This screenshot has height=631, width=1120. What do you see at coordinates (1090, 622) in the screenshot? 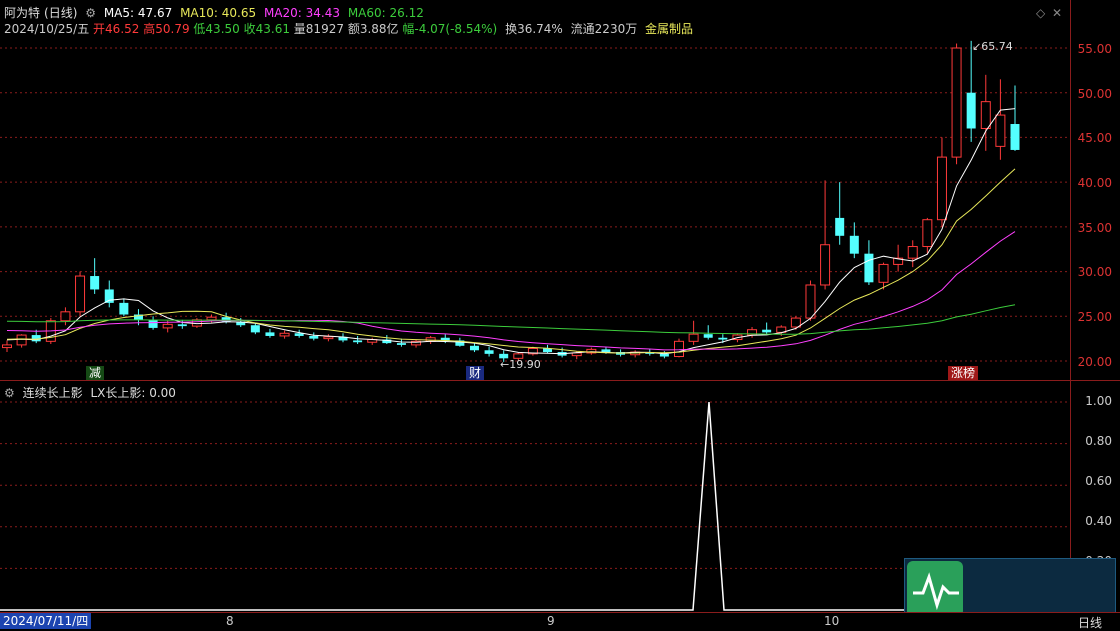
I see `period-button: 日线` at bounding box center [1090, 622].